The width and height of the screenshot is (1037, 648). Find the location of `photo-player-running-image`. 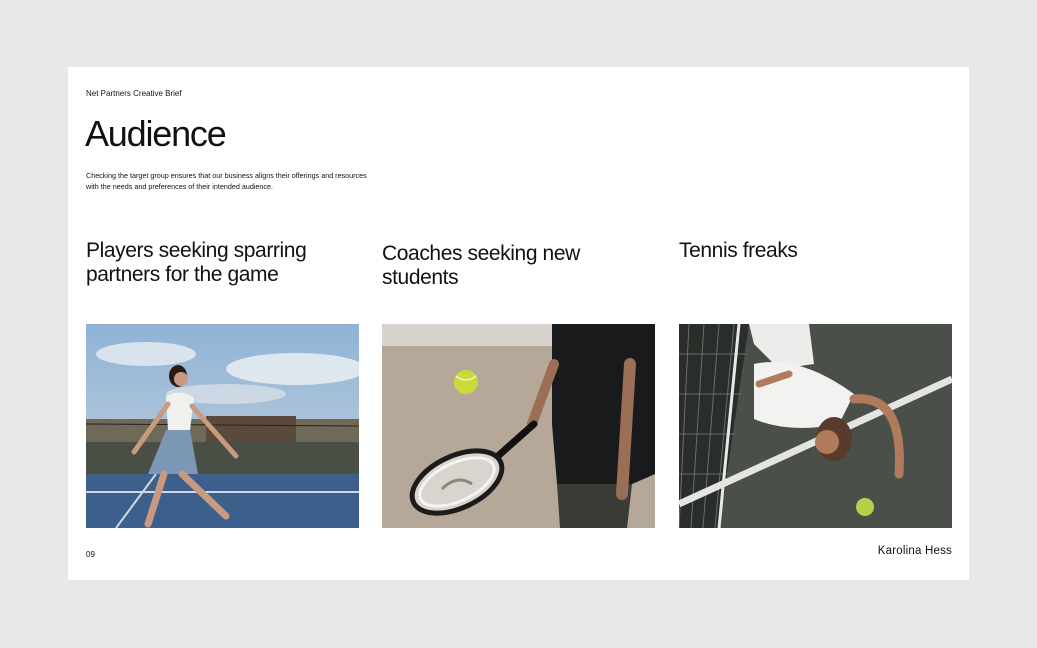

photo-player-running-image is located at coordinates (222, 426).